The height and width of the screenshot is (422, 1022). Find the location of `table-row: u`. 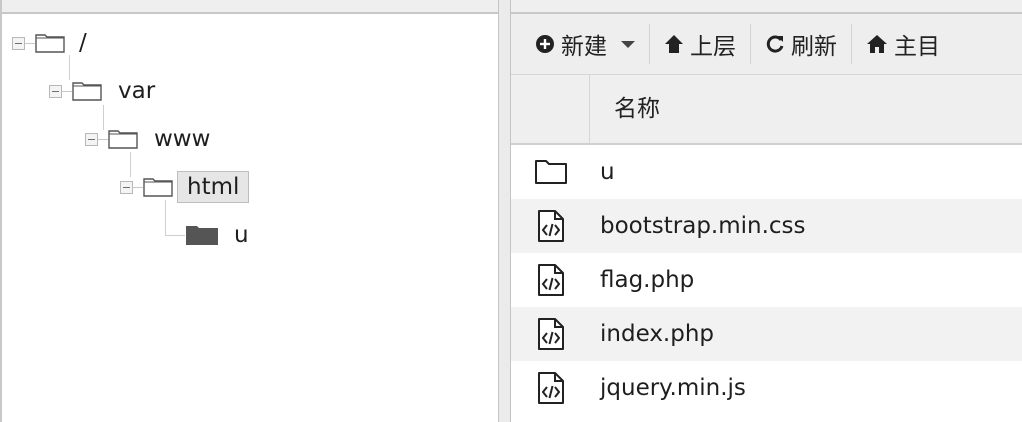

table-row: u is located at coordinates (766, 172).